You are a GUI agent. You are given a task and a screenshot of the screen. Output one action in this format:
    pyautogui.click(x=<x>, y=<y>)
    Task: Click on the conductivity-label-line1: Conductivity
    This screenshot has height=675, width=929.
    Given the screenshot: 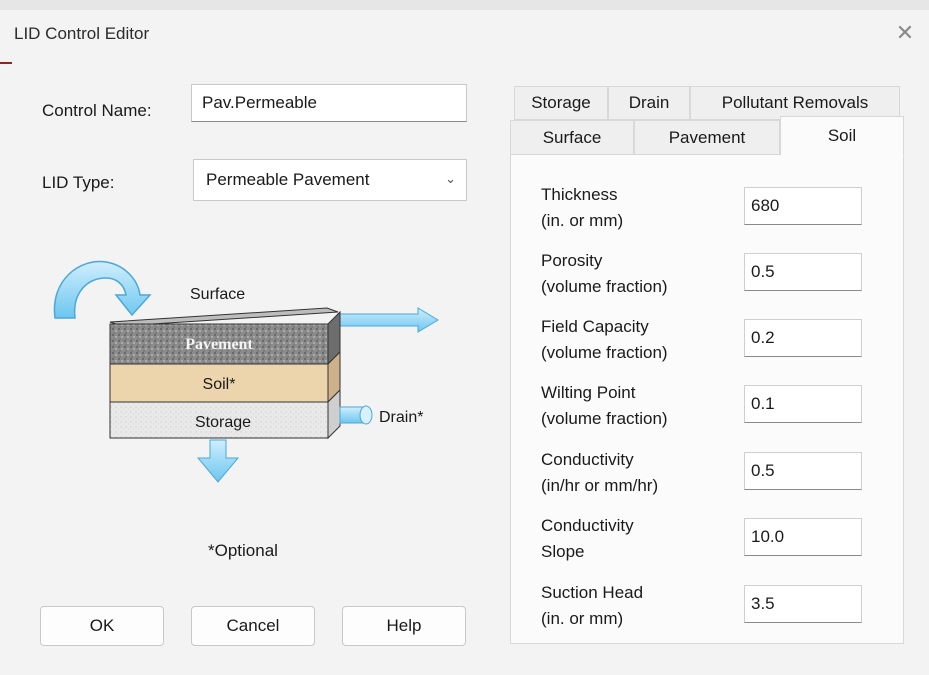 What is the action you would take?
    pyautogui.click(x=587, y=459)
    